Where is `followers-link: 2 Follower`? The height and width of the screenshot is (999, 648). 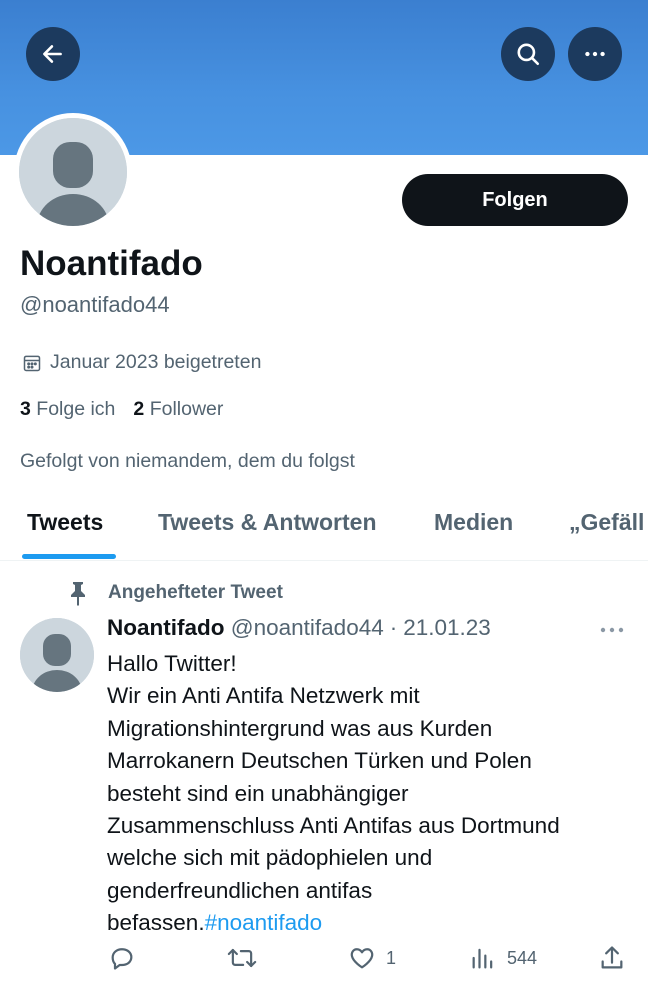
followers-link: 2 Follower is located at coordinates (178, 409).